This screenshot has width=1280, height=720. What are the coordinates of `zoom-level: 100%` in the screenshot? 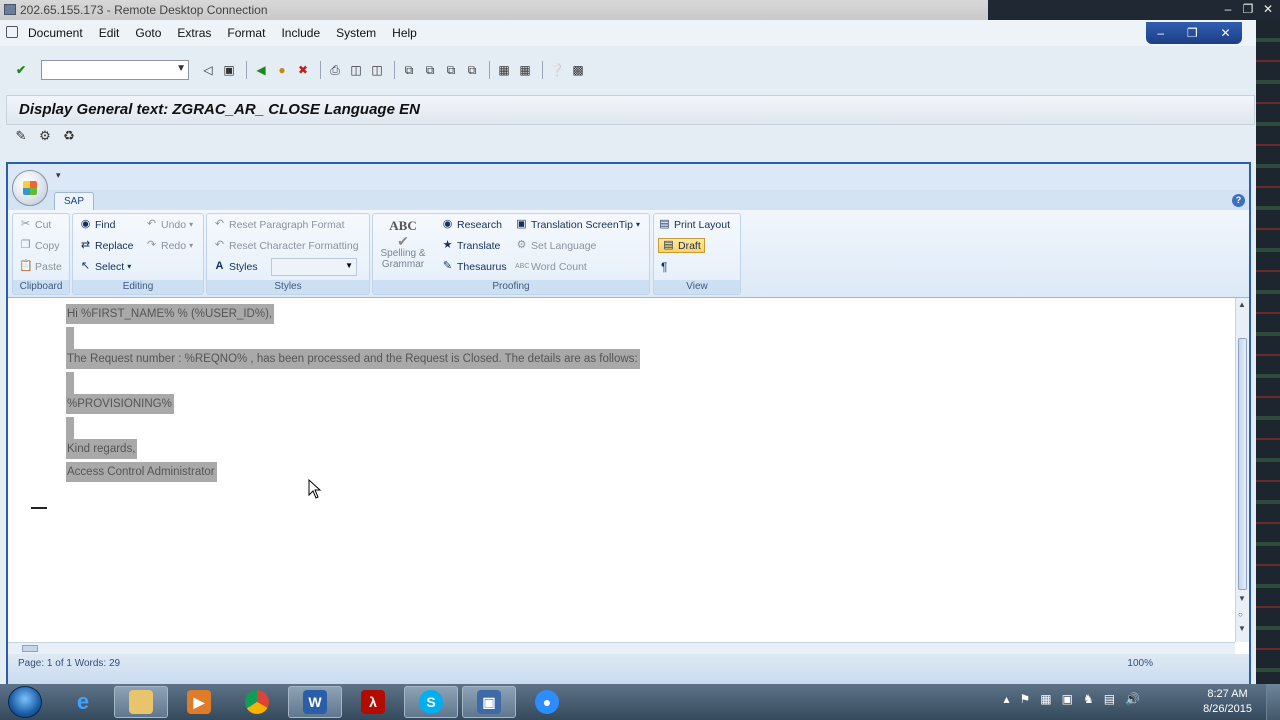 It's located at (1140, 663).